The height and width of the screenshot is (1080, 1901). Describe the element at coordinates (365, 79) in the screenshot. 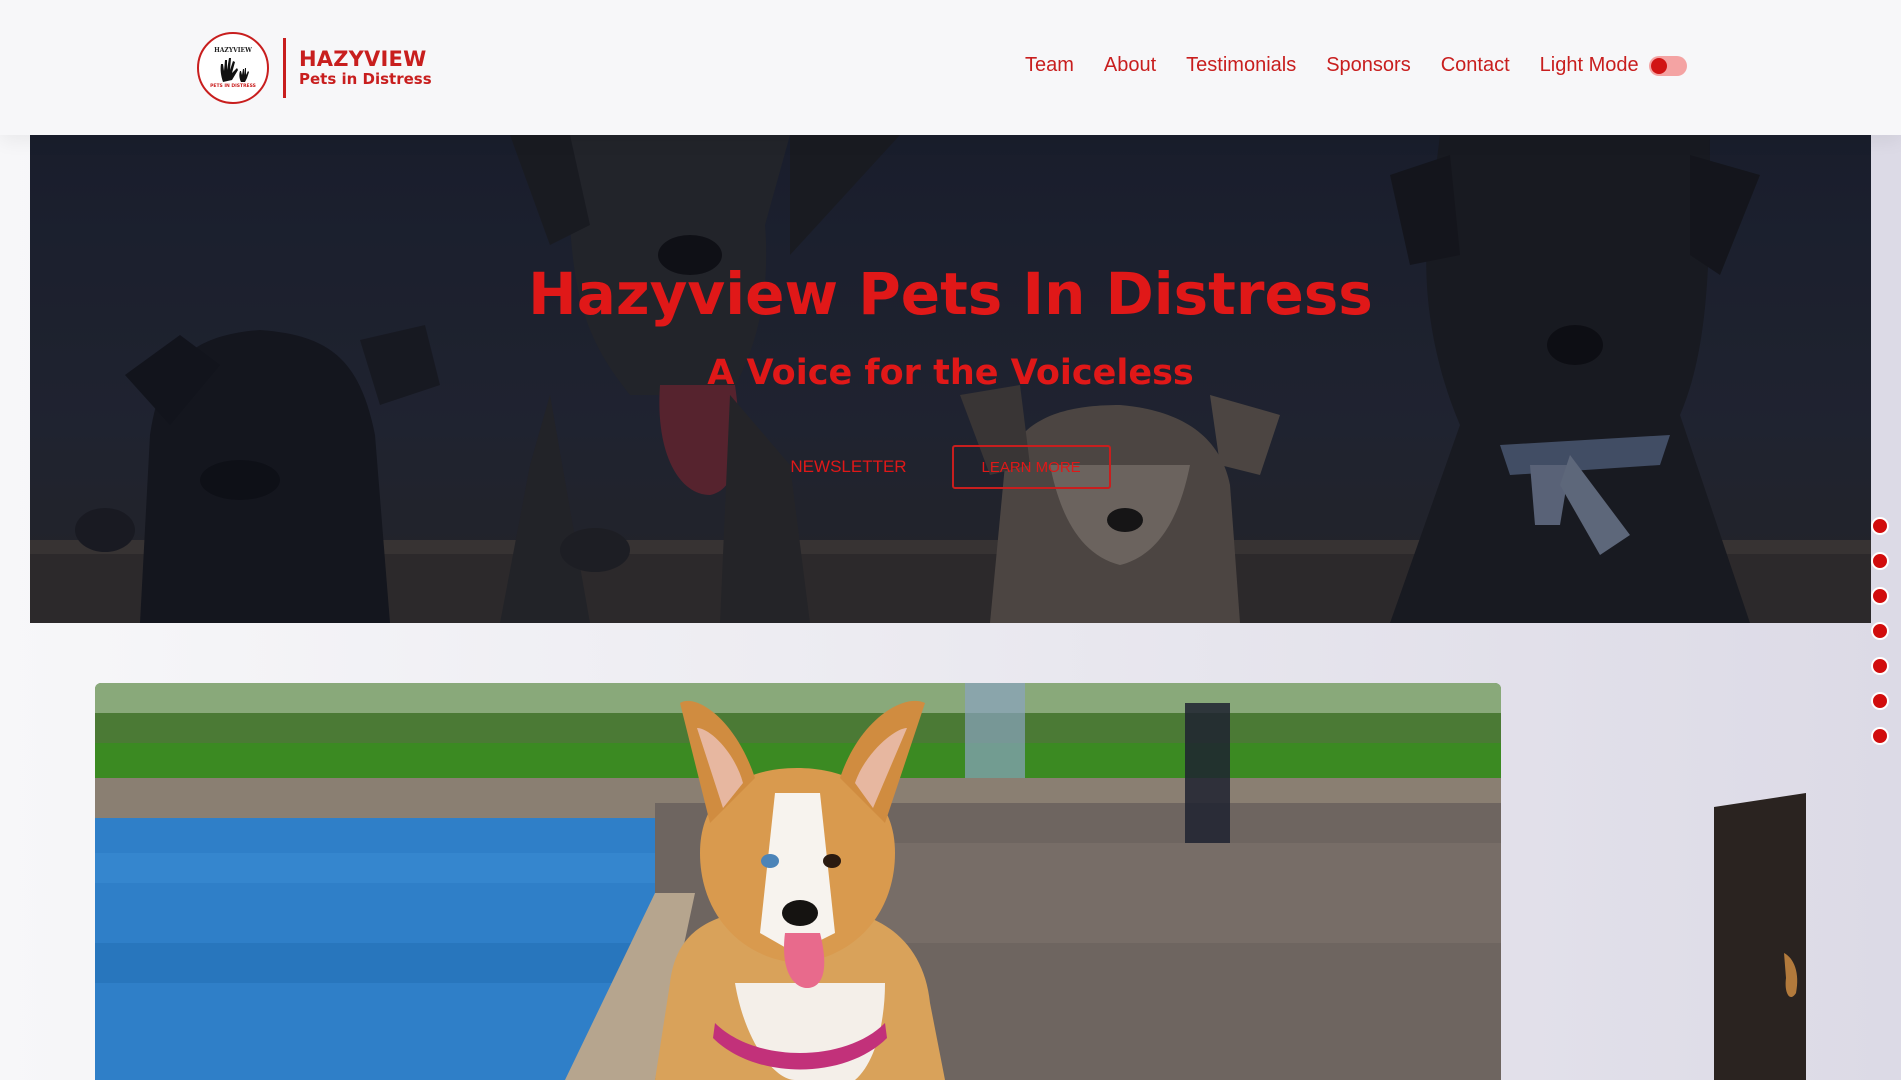

I see `brand-tagline: Pets in Distress` at that location.